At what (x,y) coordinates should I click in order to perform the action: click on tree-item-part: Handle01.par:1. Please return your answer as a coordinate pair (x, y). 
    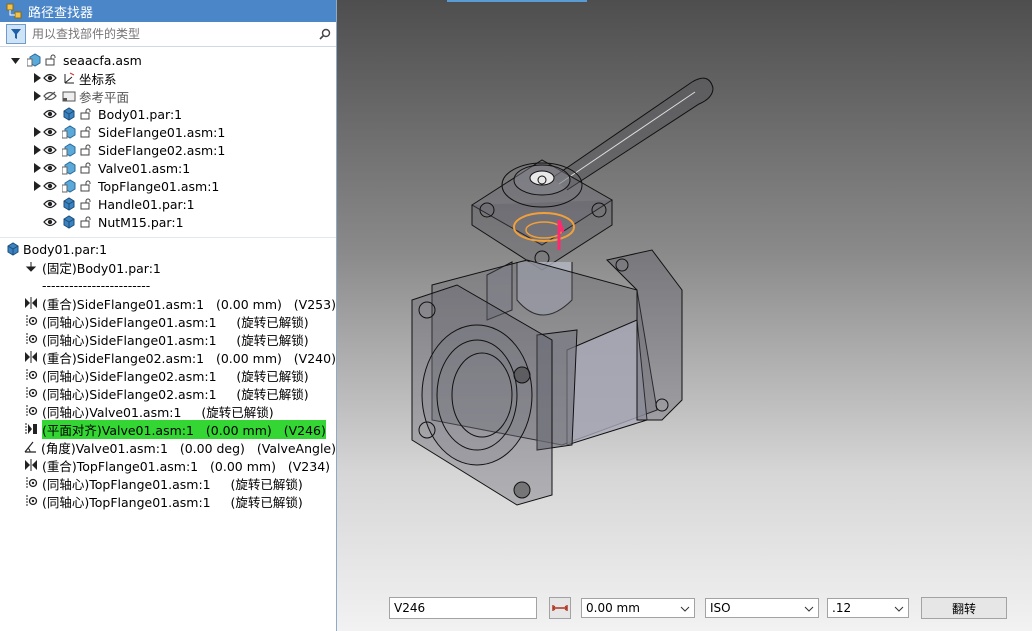
    Looking at the image, I should click on (168, 204).